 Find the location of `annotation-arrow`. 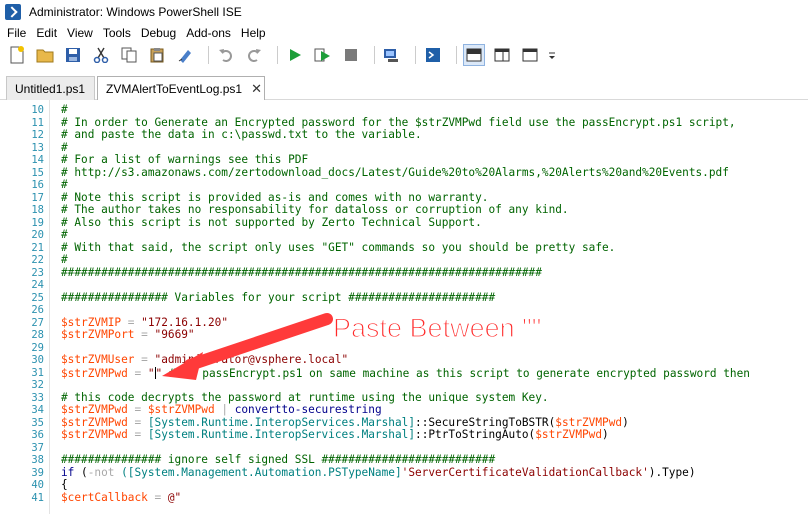

annotation-arrow is located at coordinates (247, 346).